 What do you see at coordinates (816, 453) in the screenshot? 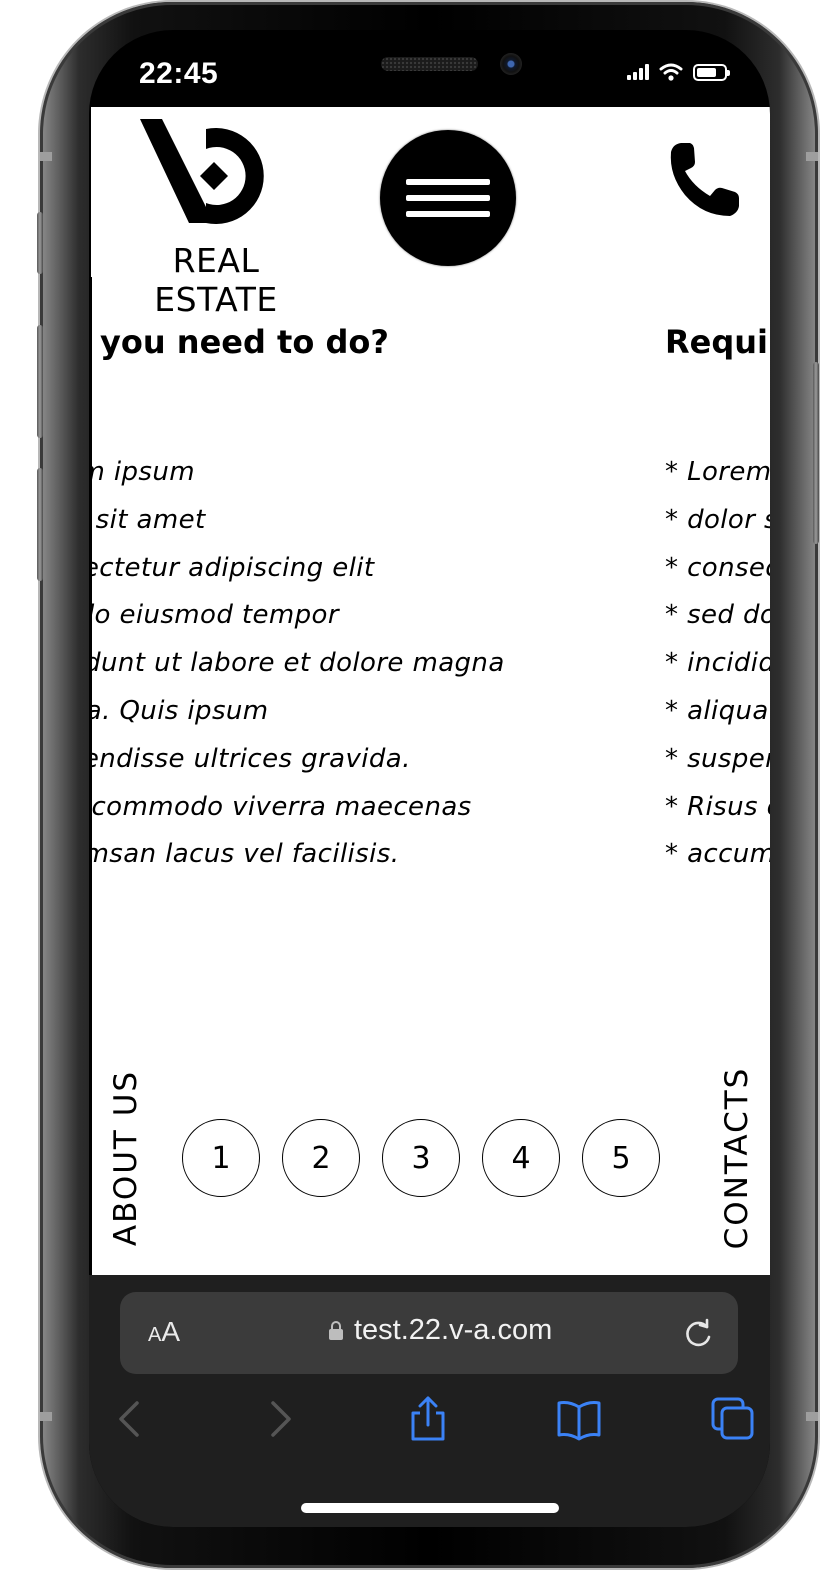
I see `power-button` at bounding box center [816, 453].